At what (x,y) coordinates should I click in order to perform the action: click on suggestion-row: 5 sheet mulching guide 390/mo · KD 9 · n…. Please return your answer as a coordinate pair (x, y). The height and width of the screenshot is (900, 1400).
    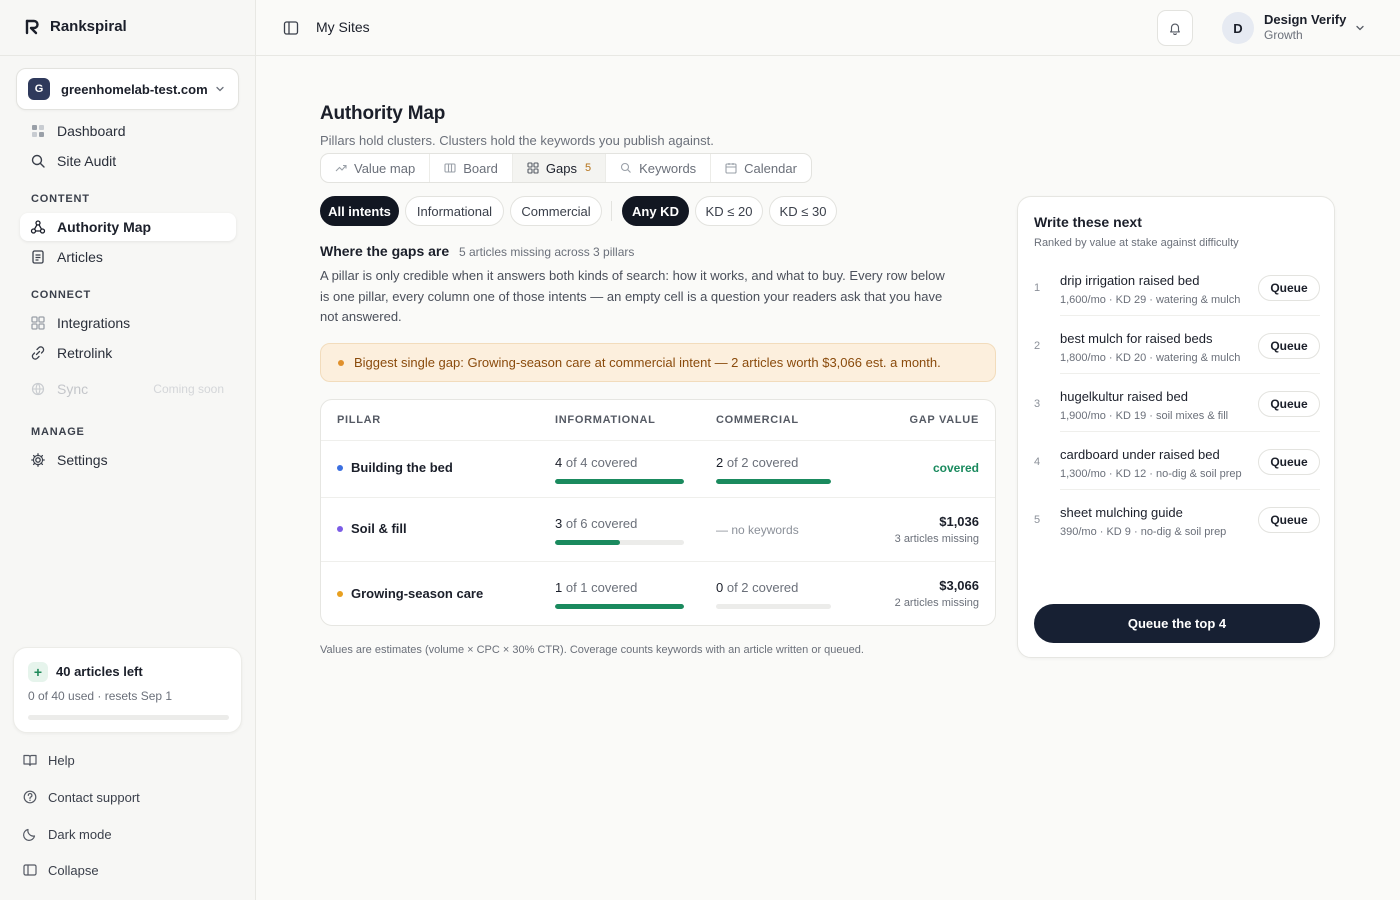
    Looking at the image, I should click on (1177, 519).